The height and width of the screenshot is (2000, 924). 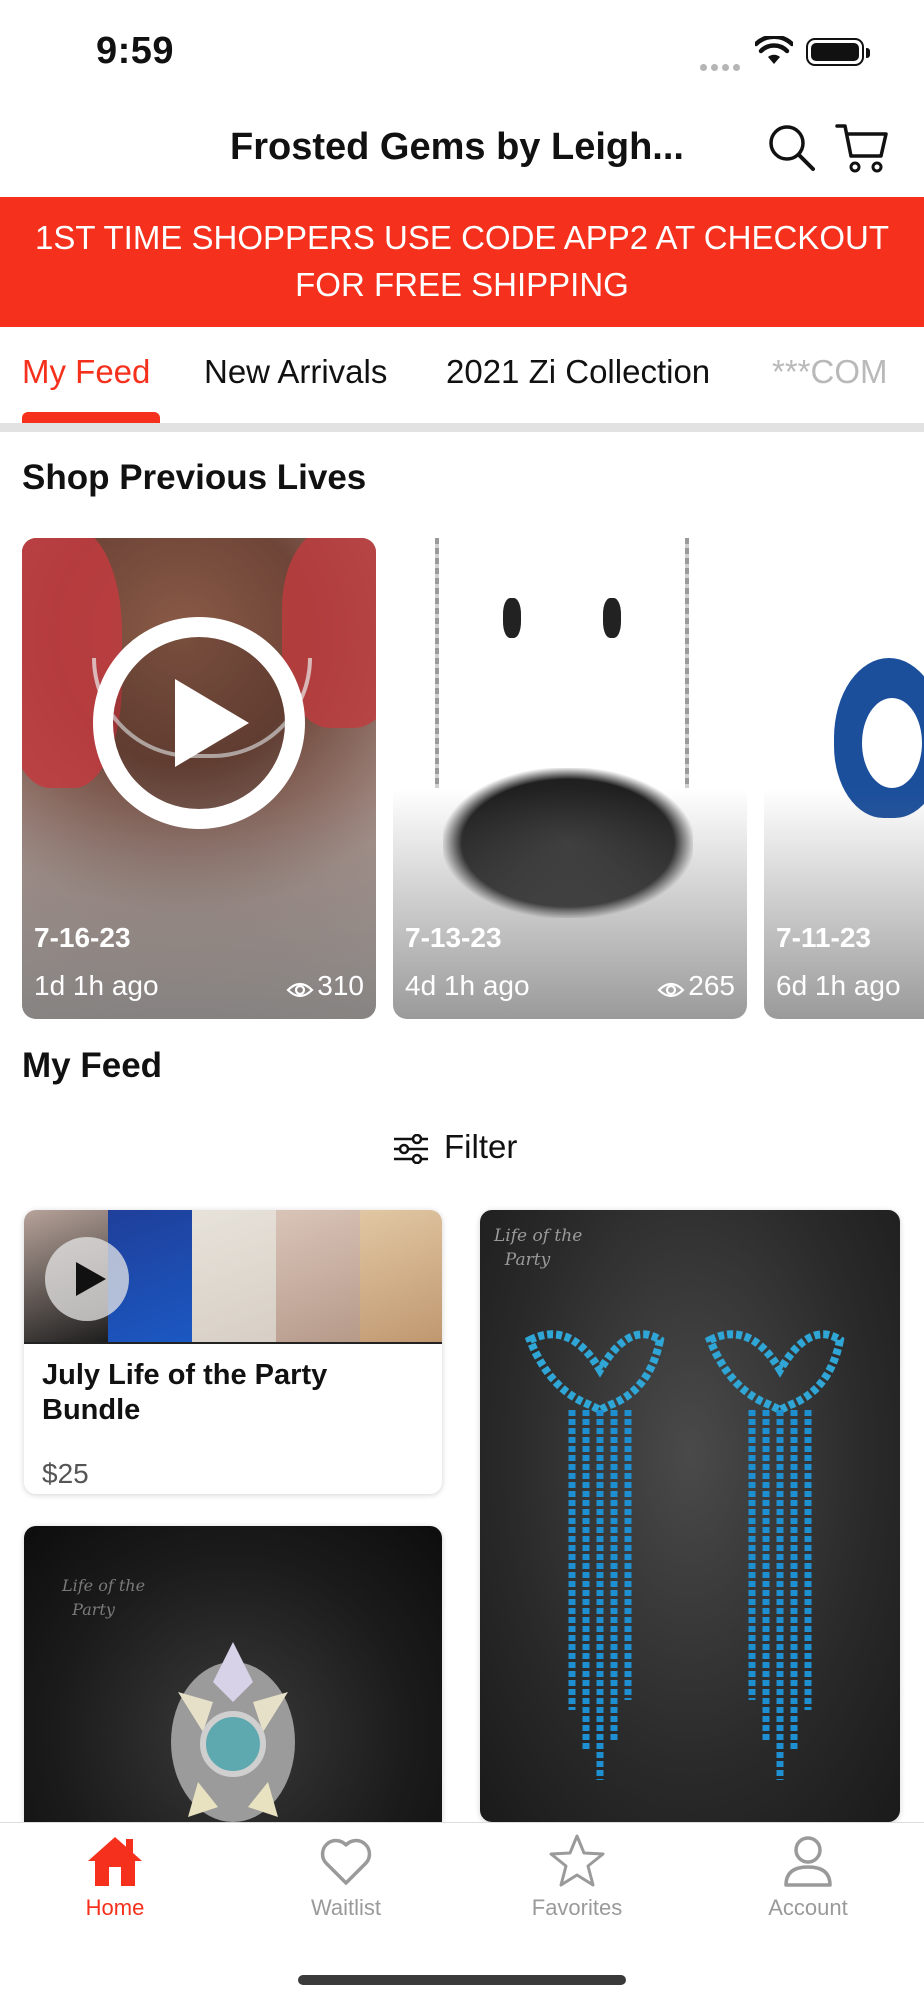 I want to click on tab-my-feed: My Feed, so click(x=86, y=372).